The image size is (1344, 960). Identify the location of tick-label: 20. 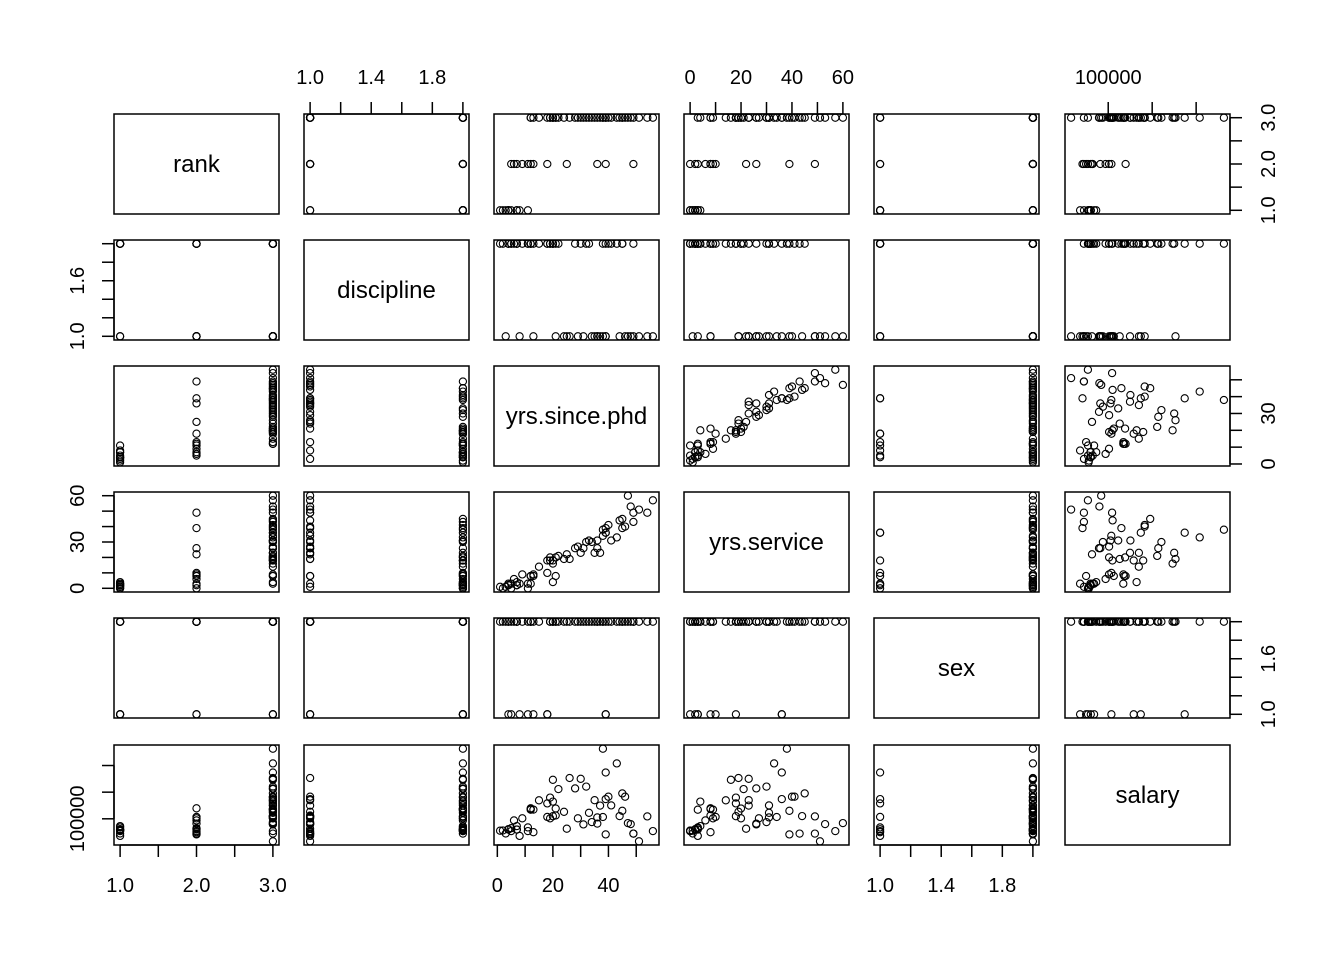
(741, 78).